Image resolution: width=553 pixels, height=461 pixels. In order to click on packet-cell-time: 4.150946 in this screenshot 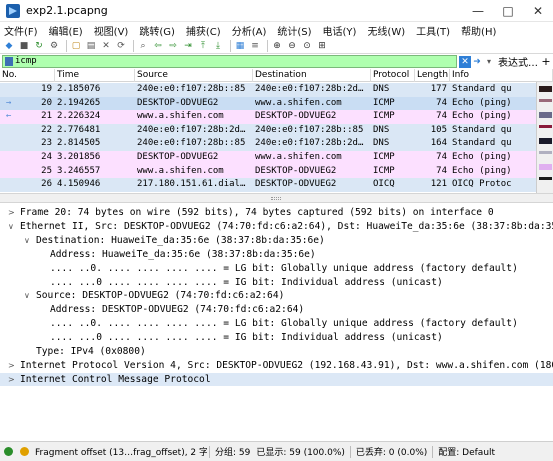, I will do `click(79, 184)`.